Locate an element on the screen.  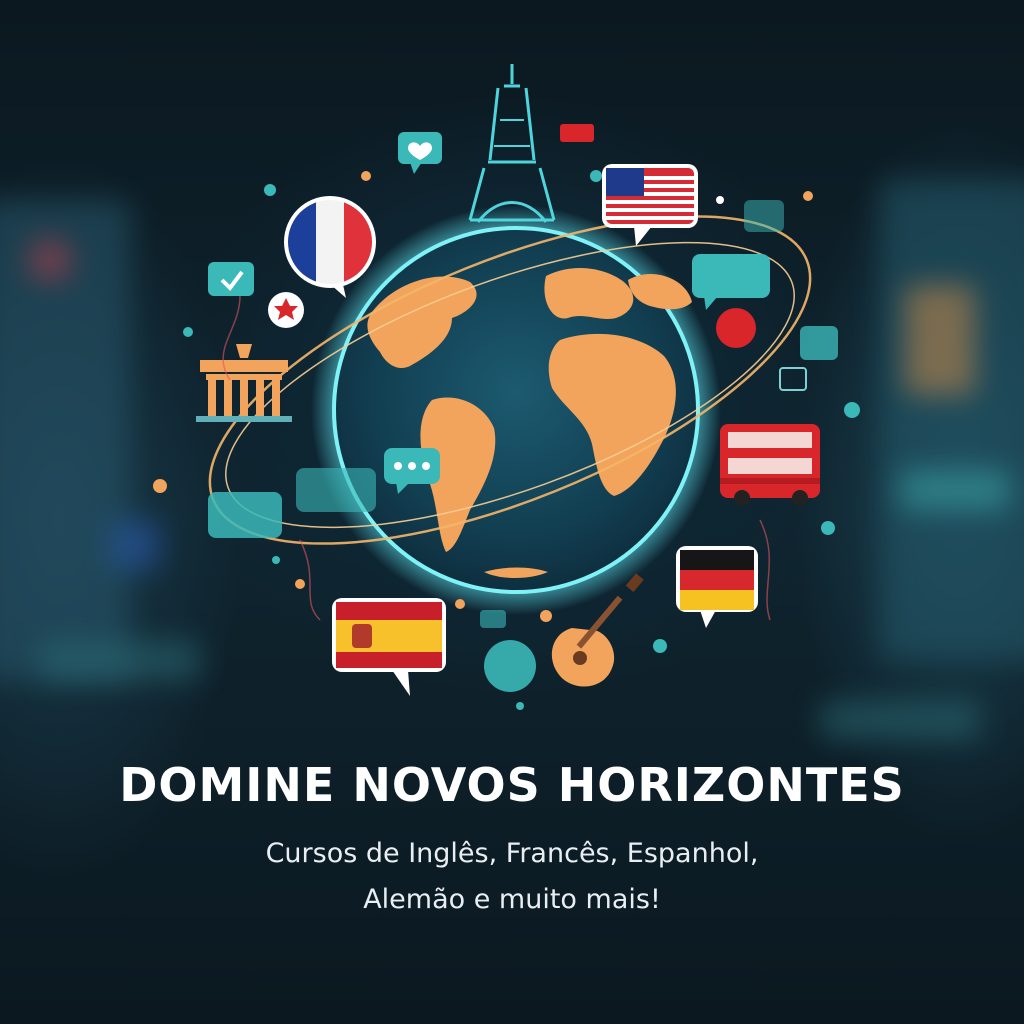
flag-germany-bubble is located at coordinates (717, 587).